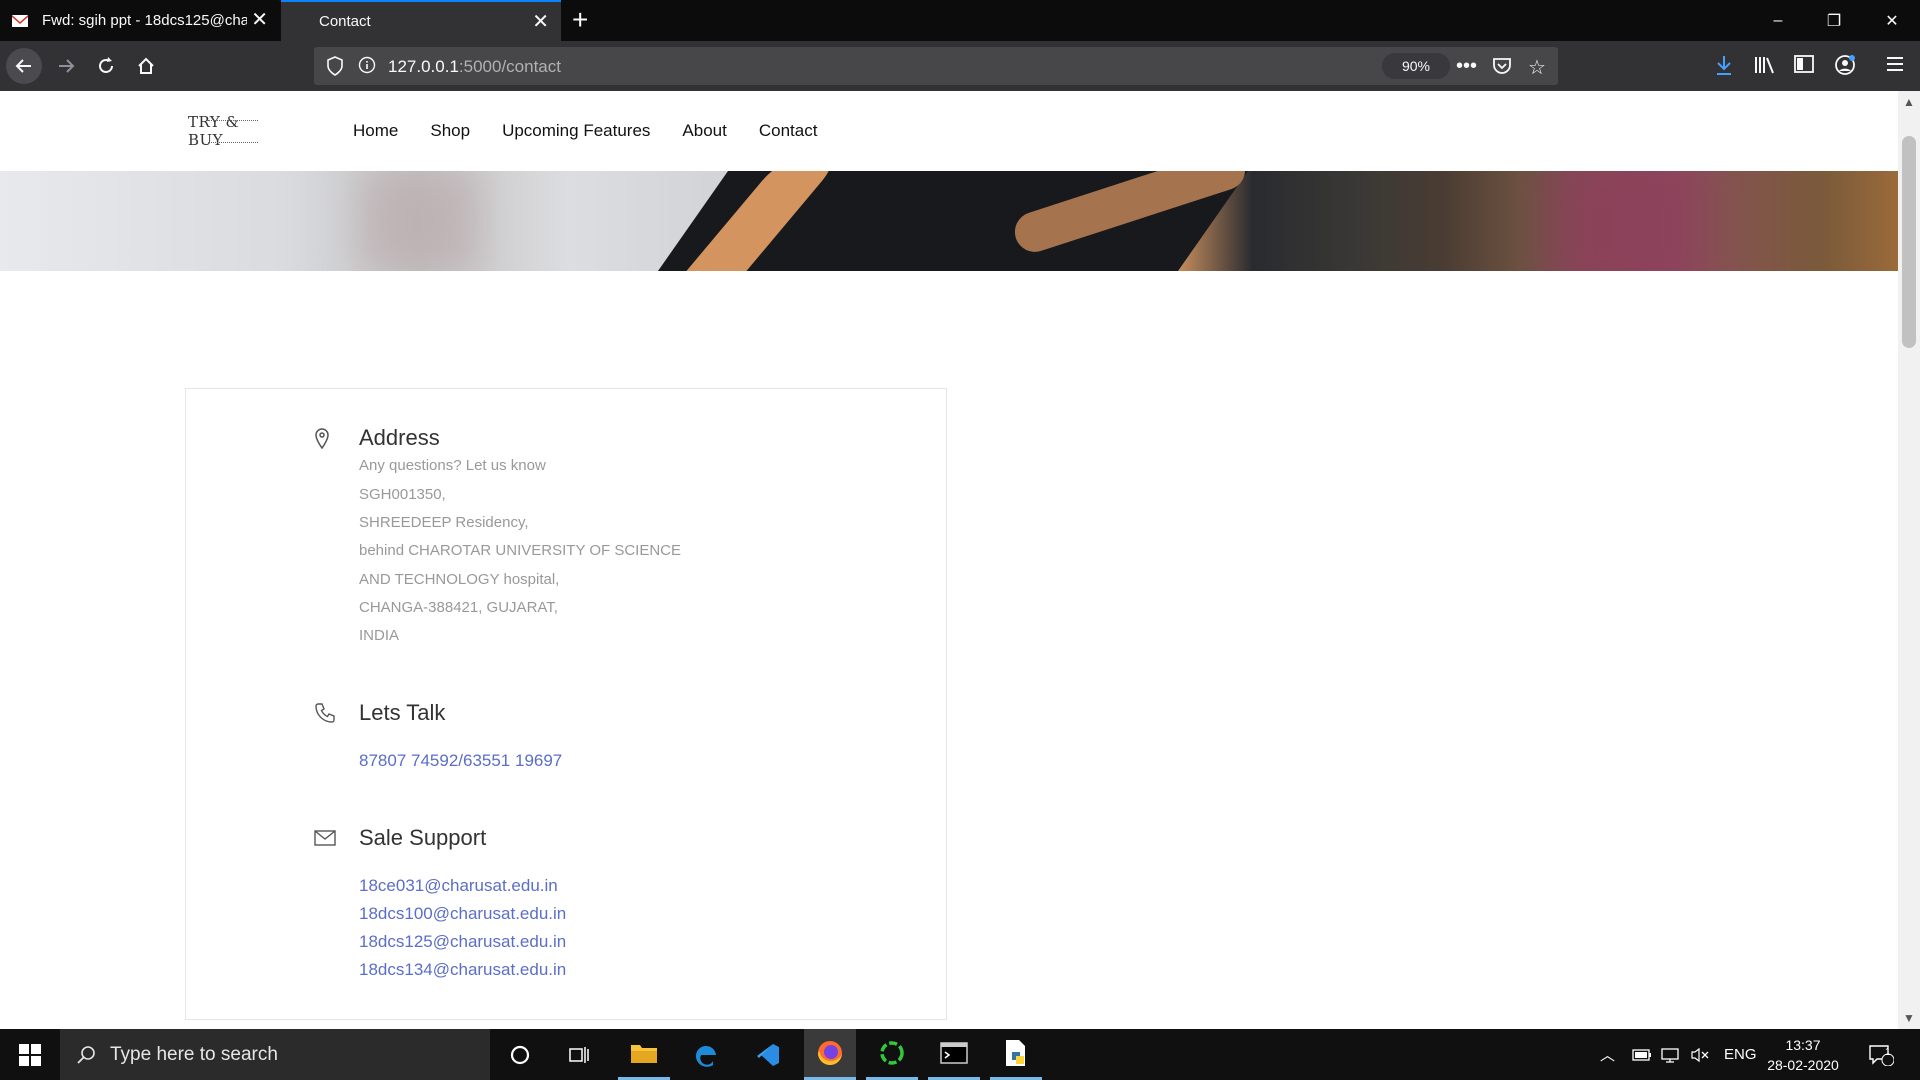 This screenshot has height=1080, width=1920. What do you see at coordinates (1700, 1054) in the screenshot?
I see `volume-muted-icon` at bounding box center [1700, 1054].